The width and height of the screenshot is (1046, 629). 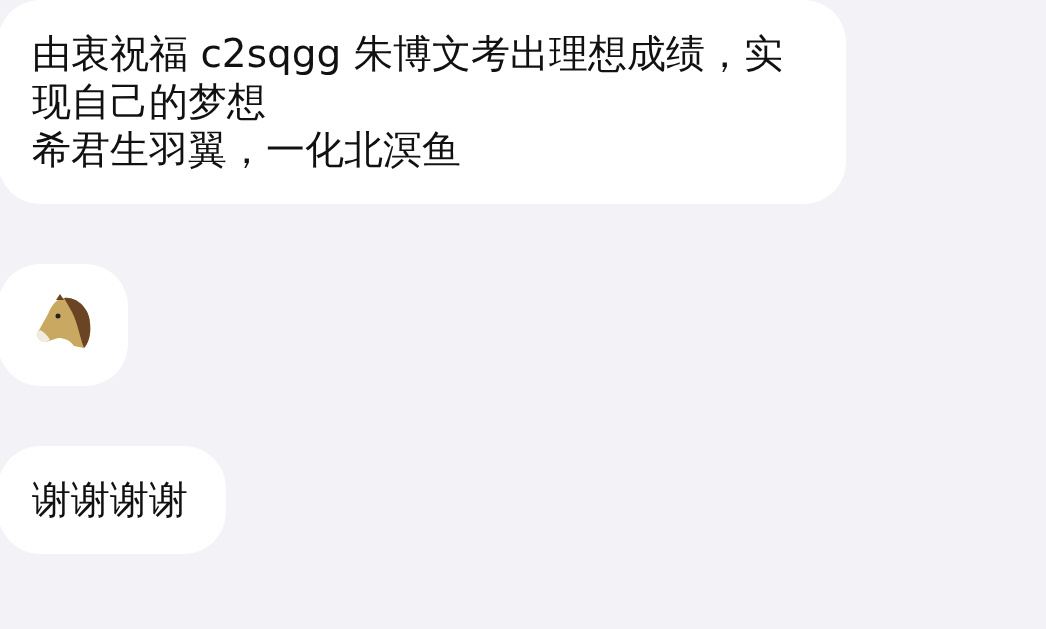 What do you see at coordinates (113, 500) in the screenshot?
I see `message-bubble: 谢谢谢谢` at bounding box center [113, 500].